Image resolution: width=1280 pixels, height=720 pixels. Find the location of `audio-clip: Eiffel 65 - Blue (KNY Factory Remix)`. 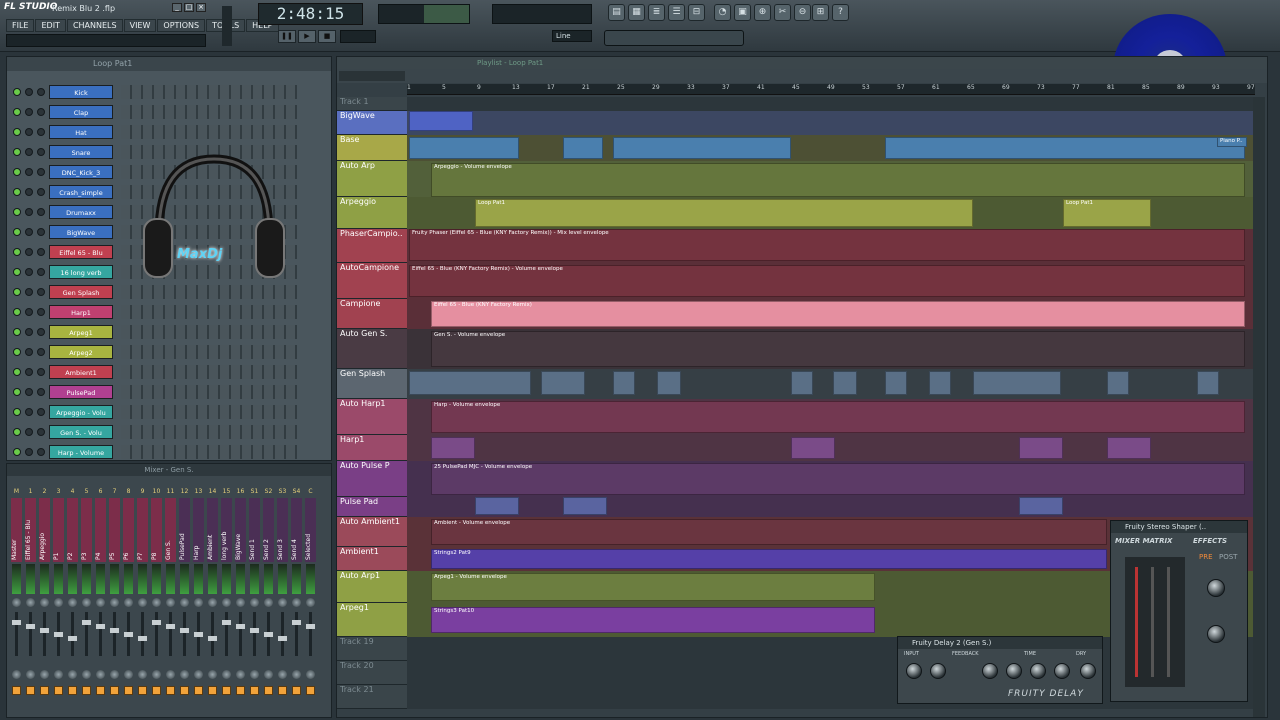

audio-clip: Eiffel 65 - Blue (KNY Factory Remix) is located at coordinates (838, 314).